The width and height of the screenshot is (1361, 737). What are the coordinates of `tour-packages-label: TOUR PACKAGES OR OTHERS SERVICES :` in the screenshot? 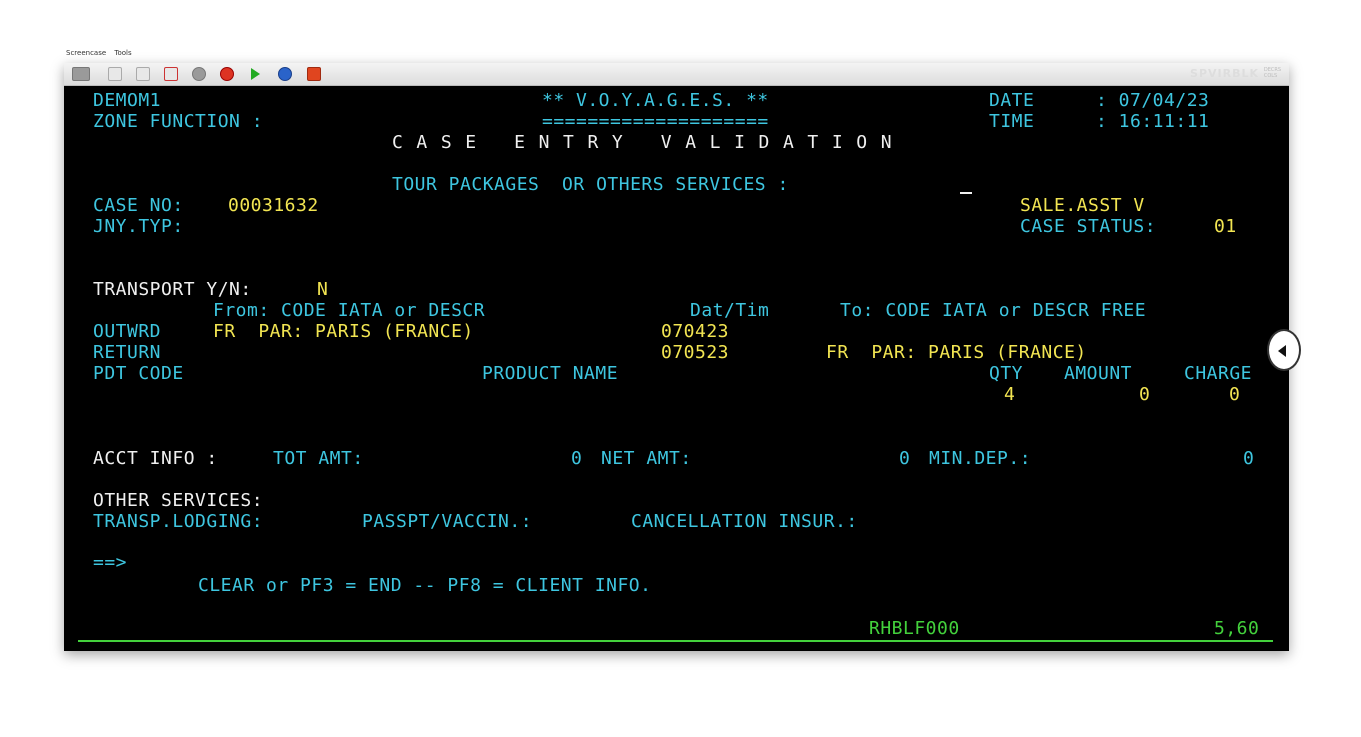 It's located at (590, 184).